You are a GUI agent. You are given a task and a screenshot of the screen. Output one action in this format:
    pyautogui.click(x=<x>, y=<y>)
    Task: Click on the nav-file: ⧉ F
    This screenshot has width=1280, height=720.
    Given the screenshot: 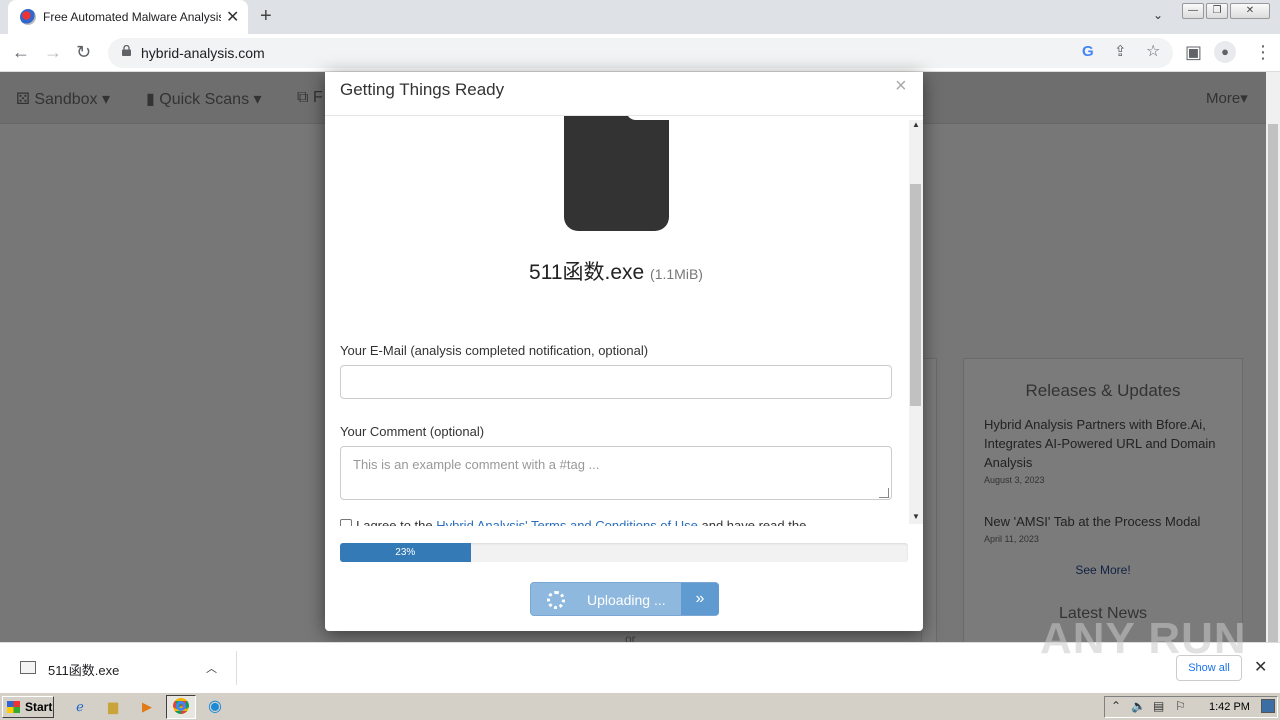 What is the action you would take?
    pyautogui.click(x=310, y=98)
    